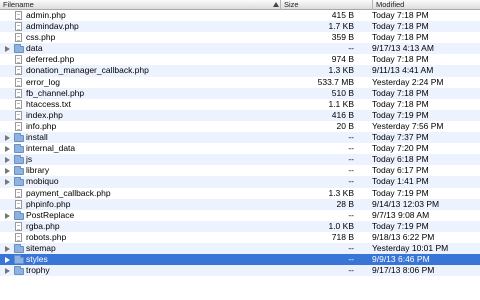 The width and height of the screenshot is (480, 300). I want to click on file-size: 718 B, so click(342, 236).